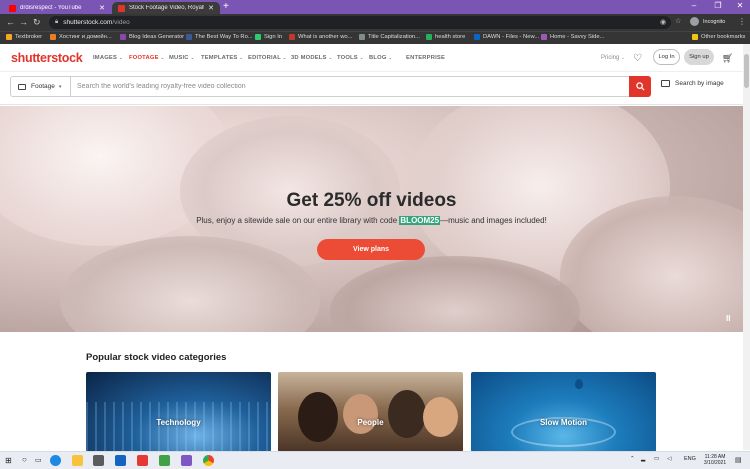  Describe the element at coordinates (370, 412) in the screenshot. I see `category-card-people: People` at that location.